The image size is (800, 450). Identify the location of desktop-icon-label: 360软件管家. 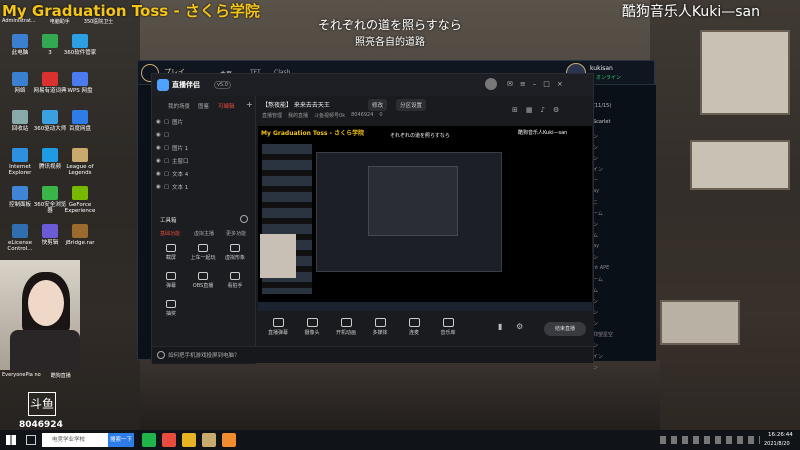
(80, 53).